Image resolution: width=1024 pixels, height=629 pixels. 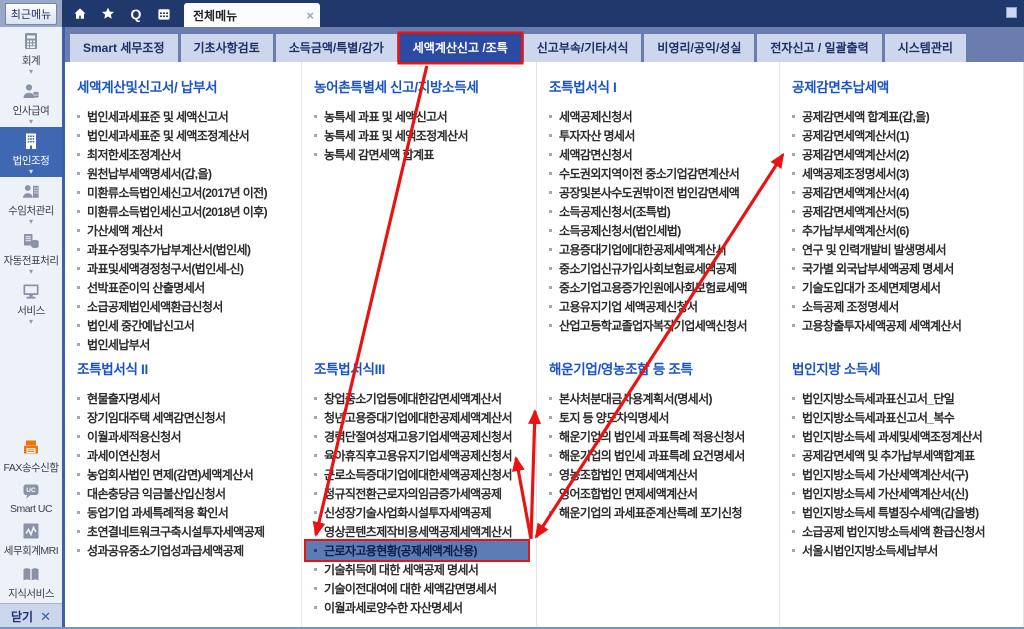 I want to click on sidebar-item-FAX송수신함: FAX송수신함, so click(x=31, y=455).